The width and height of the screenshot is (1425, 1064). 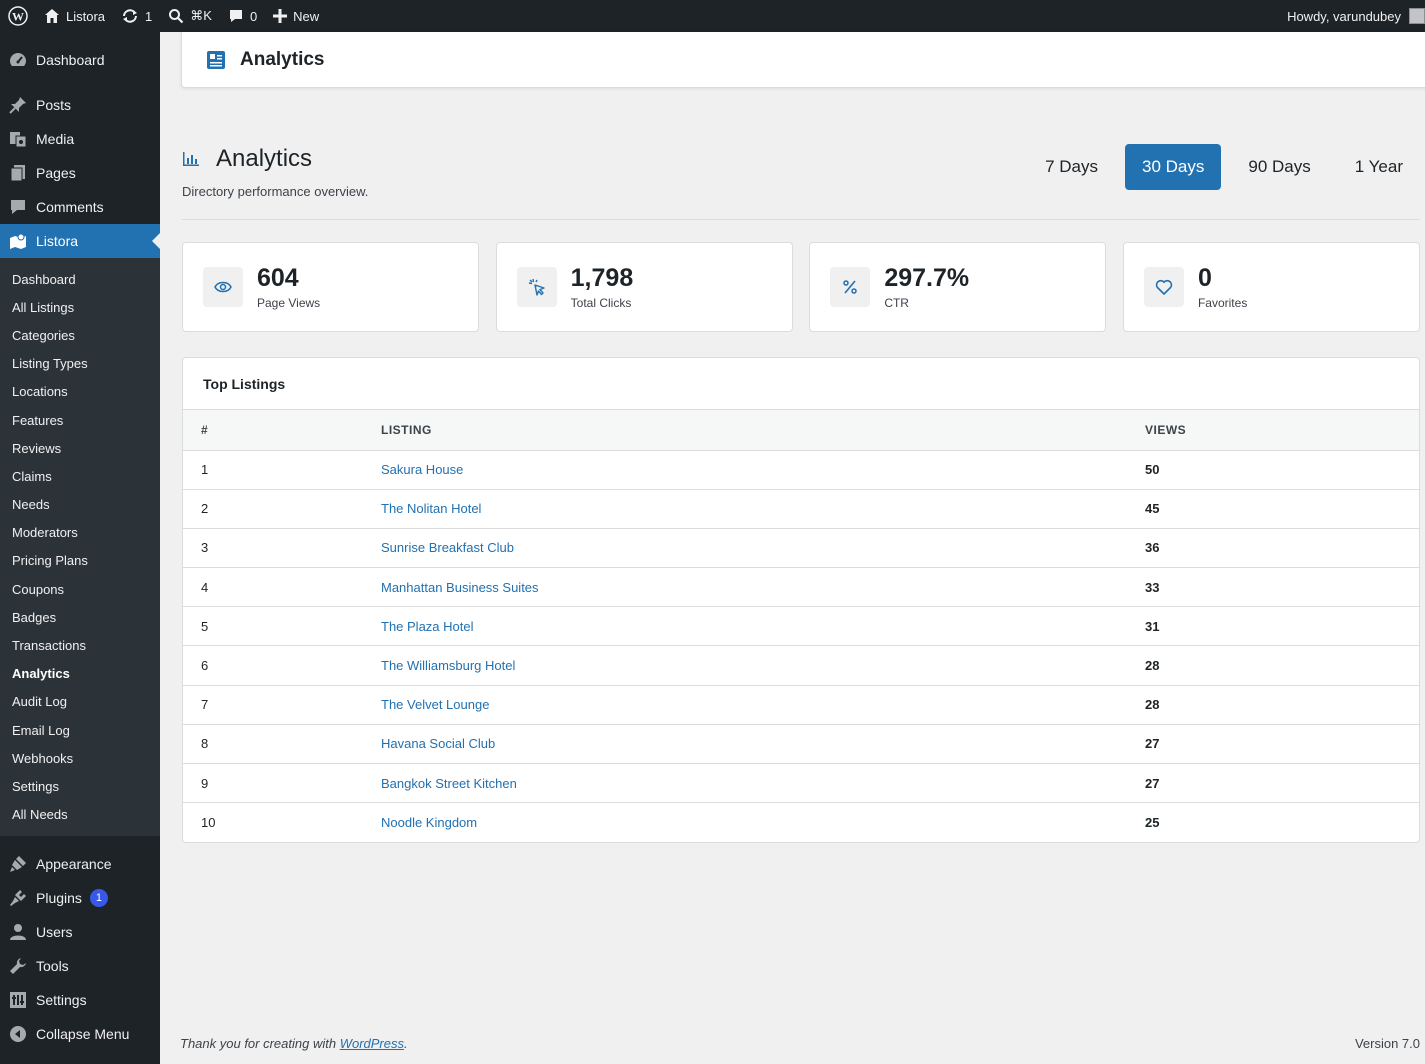 I want to click on media-icon, so click(x=18, y=139).